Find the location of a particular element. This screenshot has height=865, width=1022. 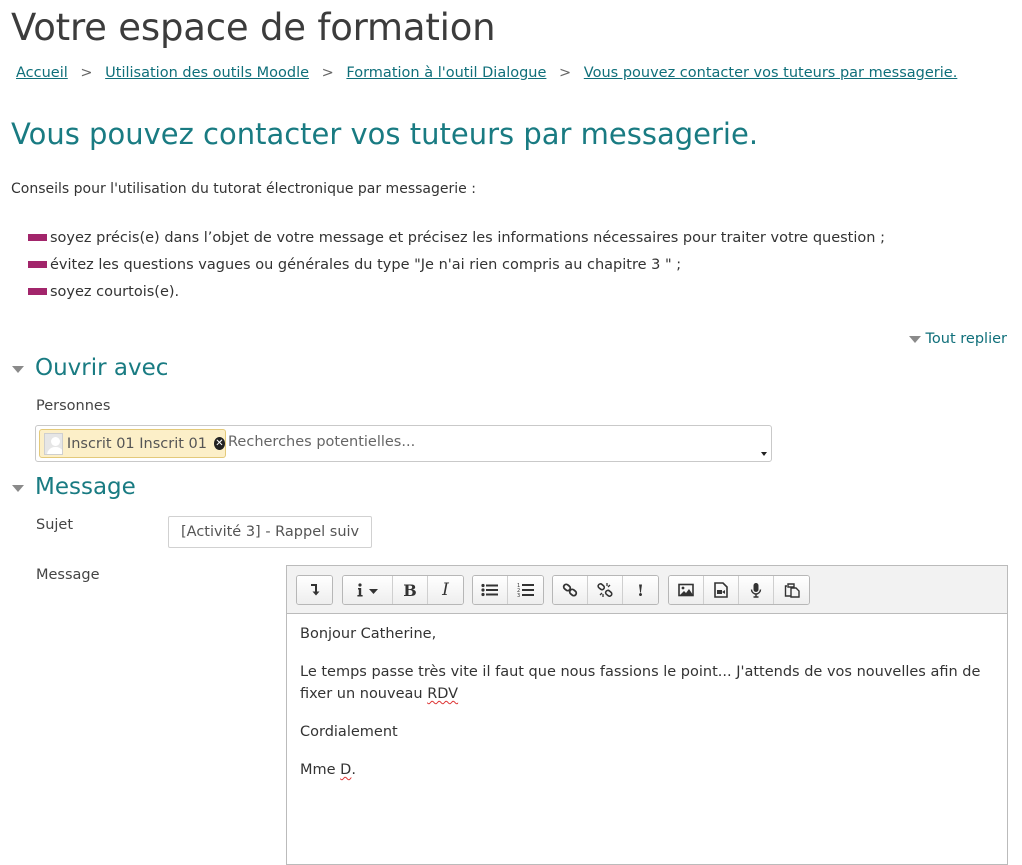

people-search-input is located at coordinates (478, 442).